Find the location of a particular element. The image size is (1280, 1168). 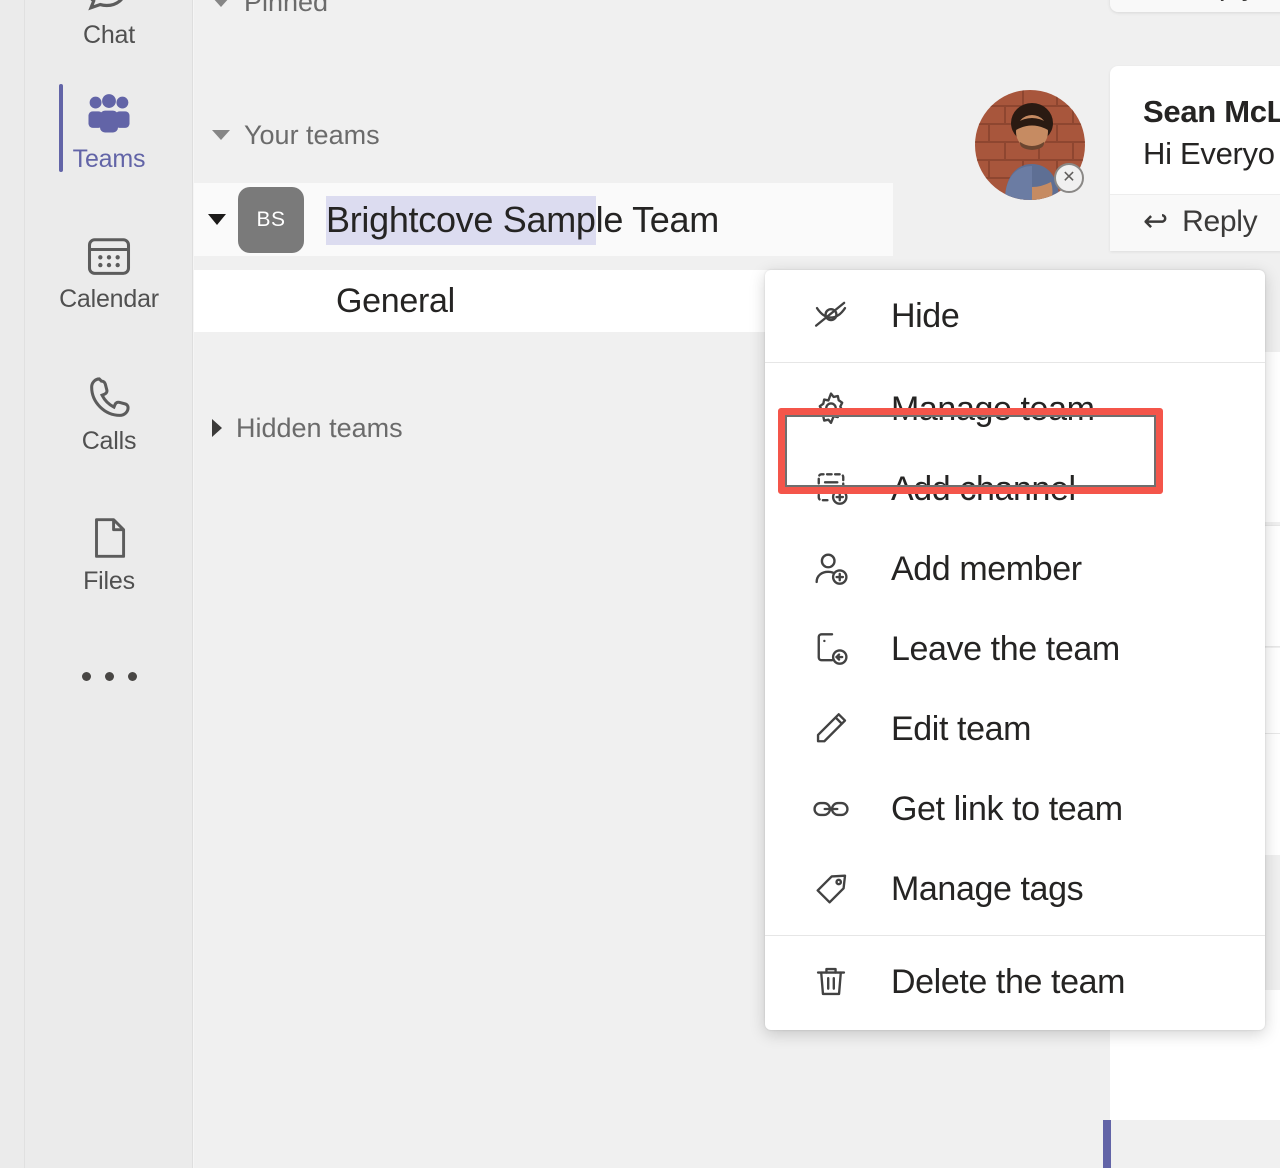

sidebar-item-teams: Teams is located at coordinates (109, 130).